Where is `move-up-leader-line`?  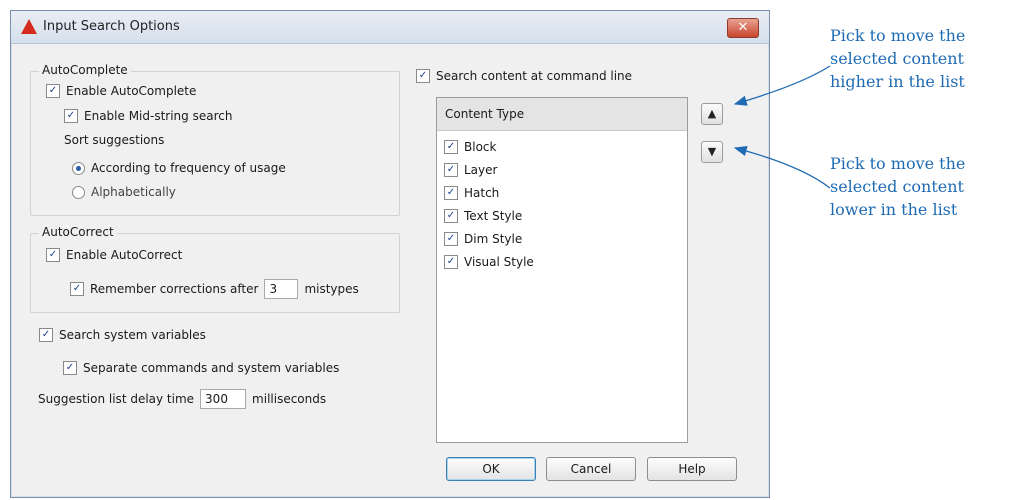 move-up-leader-line is located at coordinates (782, 85).